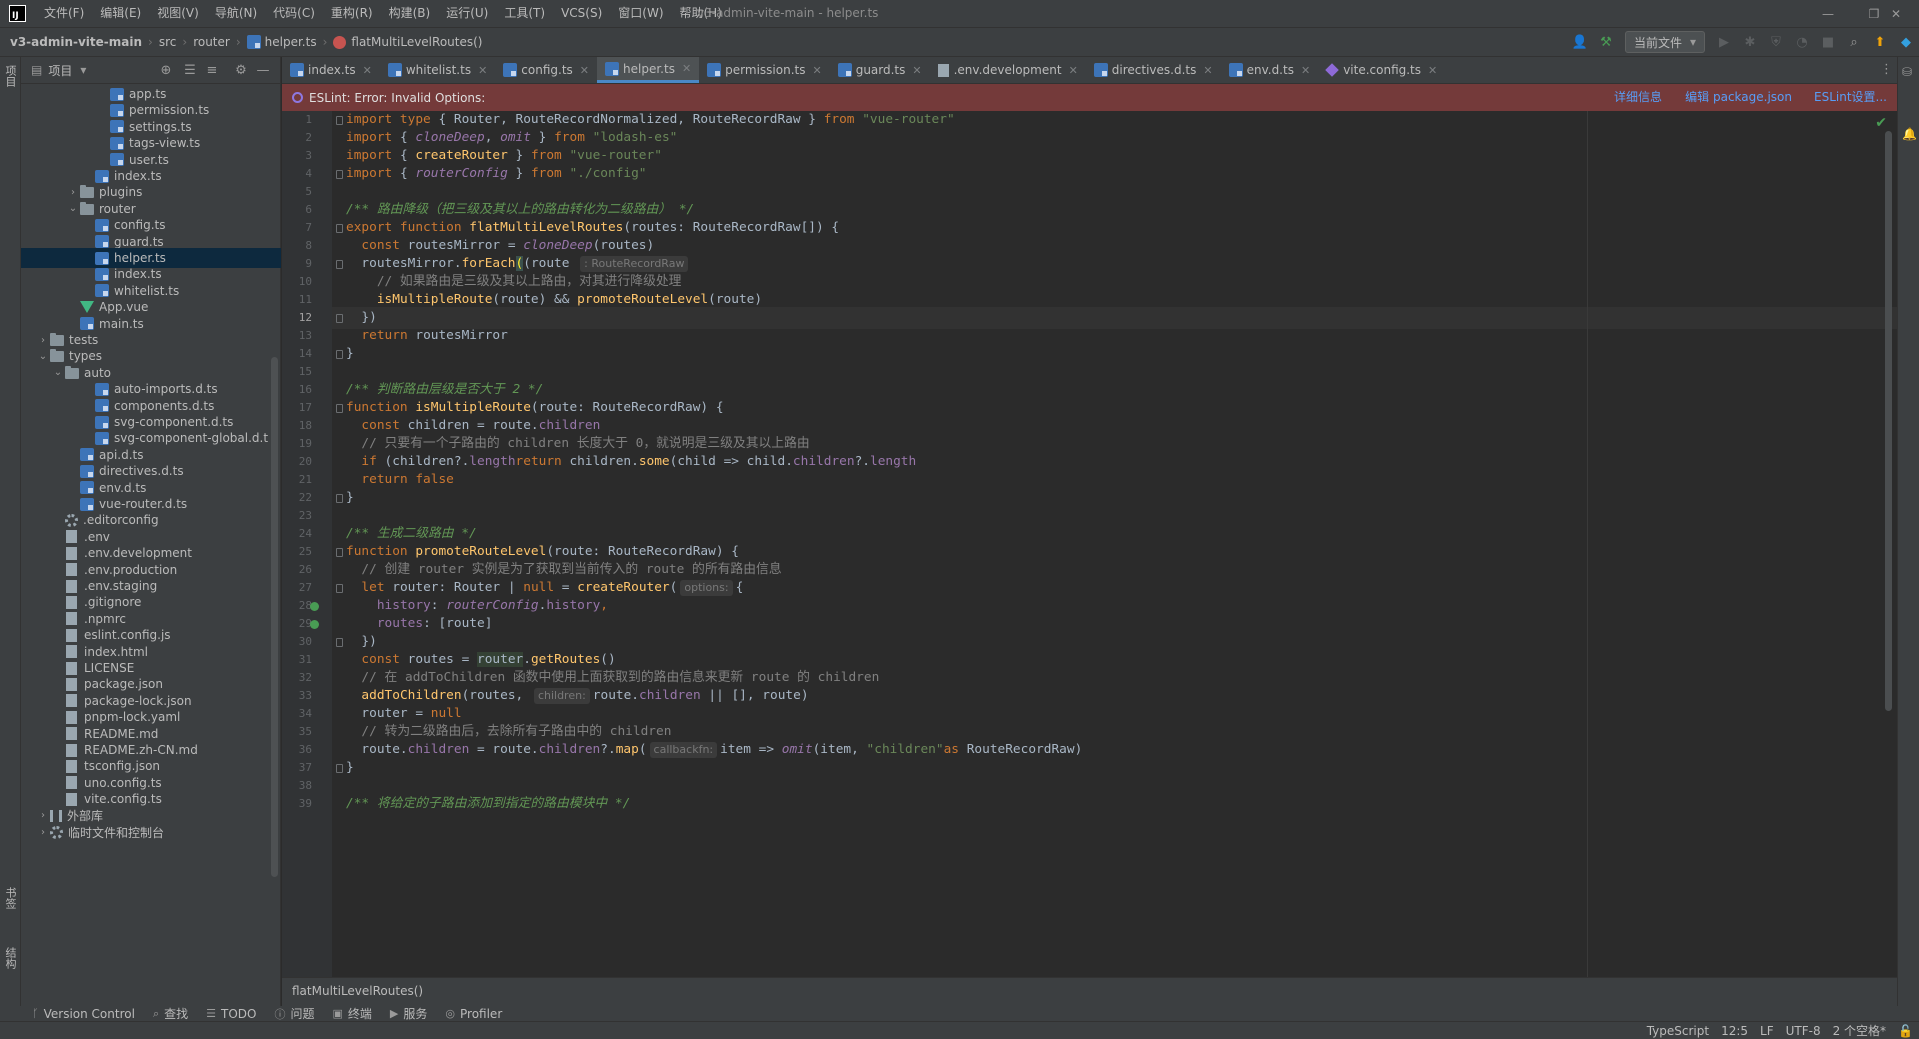  Describe the element at coordinates (1738, 97) in the screenshot. I see `edit-package-json-link: 编辑 package.json` at that location.